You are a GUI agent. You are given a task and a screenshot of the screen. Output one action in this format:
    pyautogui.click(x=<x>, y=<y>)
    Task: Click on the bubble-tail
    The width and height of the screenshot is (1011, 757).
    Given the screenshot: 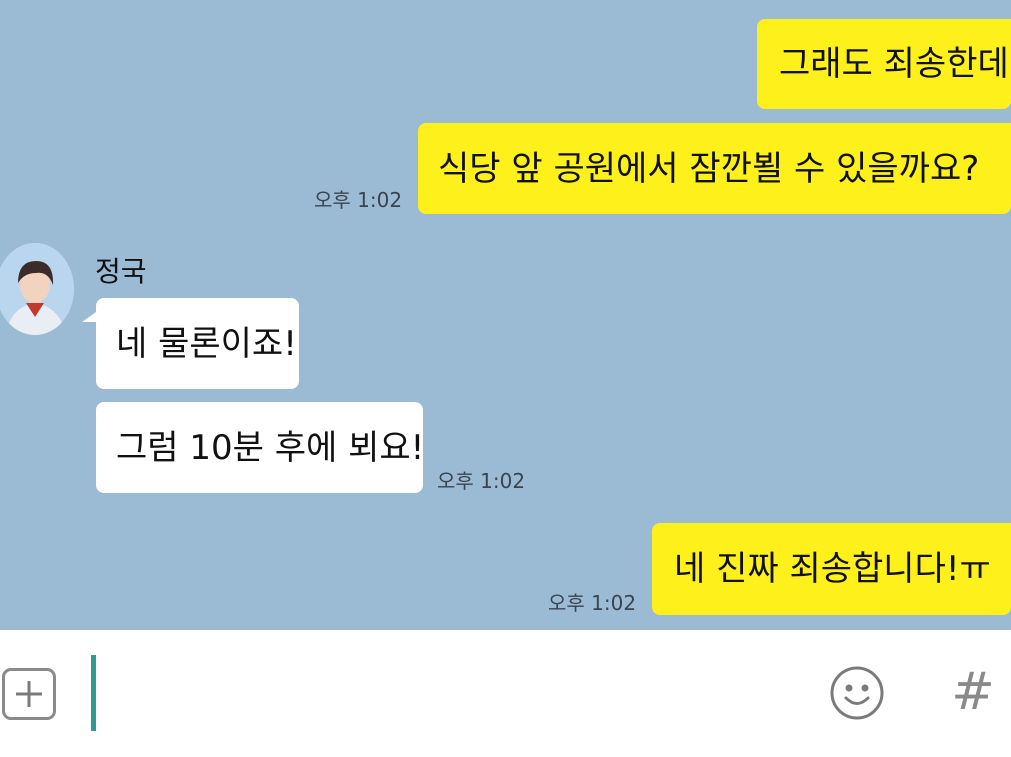 What is the action you would take?
    pyautogui.click(x=89, y=317)
    